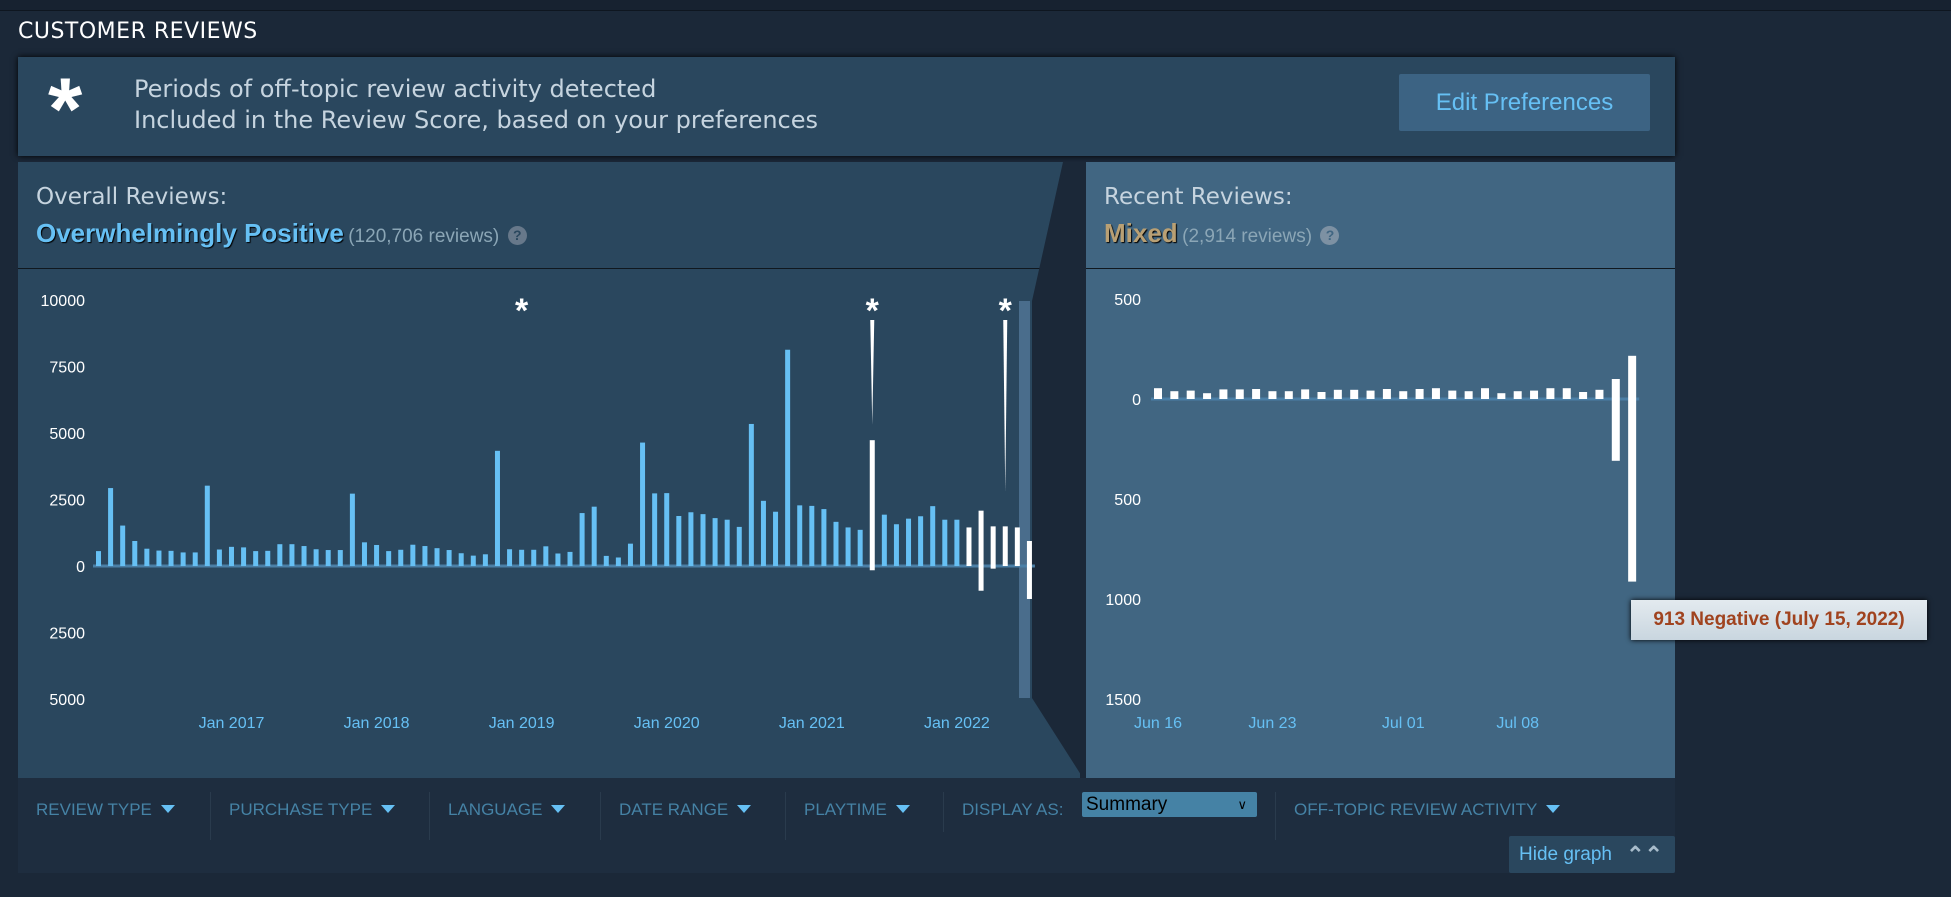 The height and width of the screenshot is (897, 1951). I want to click on filter-playtime: PLAYTIME, so click(847, 816).